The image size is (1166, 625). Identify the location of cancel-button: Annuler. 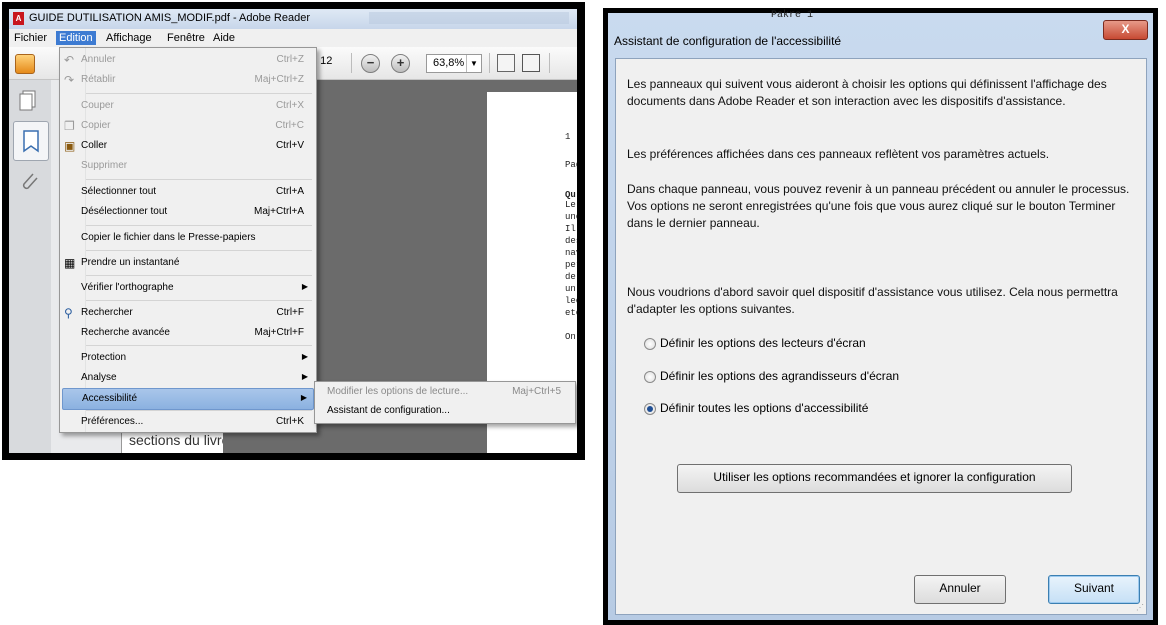
(960, 589).